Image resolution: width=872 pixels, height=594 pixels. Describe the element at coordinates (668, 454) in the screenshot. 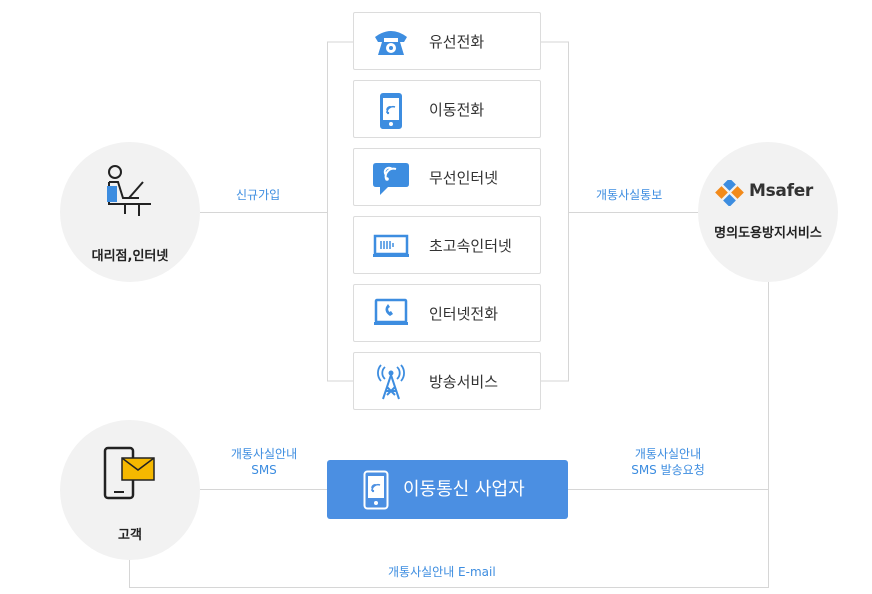

I see `sms-request-line1: 개통사실안내` at that location.